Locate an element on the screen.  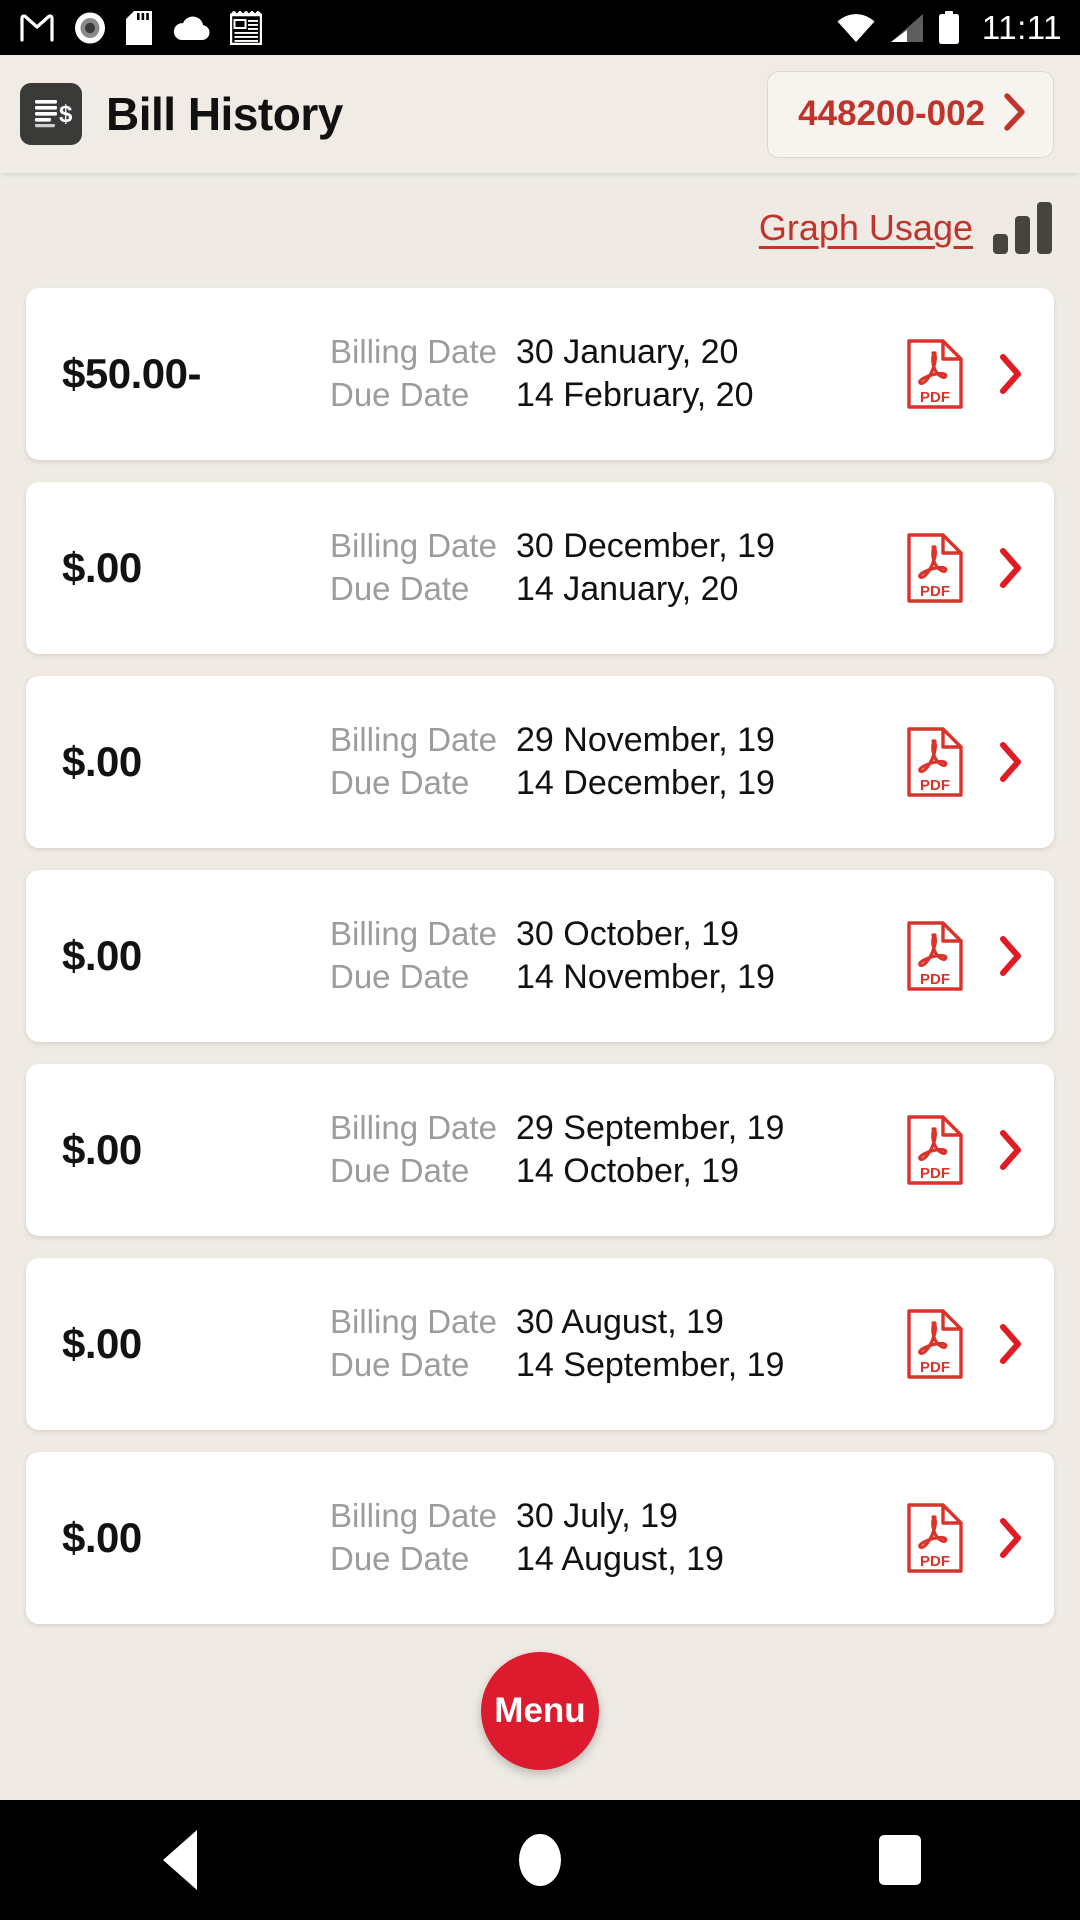
due-date-row: Due Date 14 January, 20 is located at coordinates (618, 589).